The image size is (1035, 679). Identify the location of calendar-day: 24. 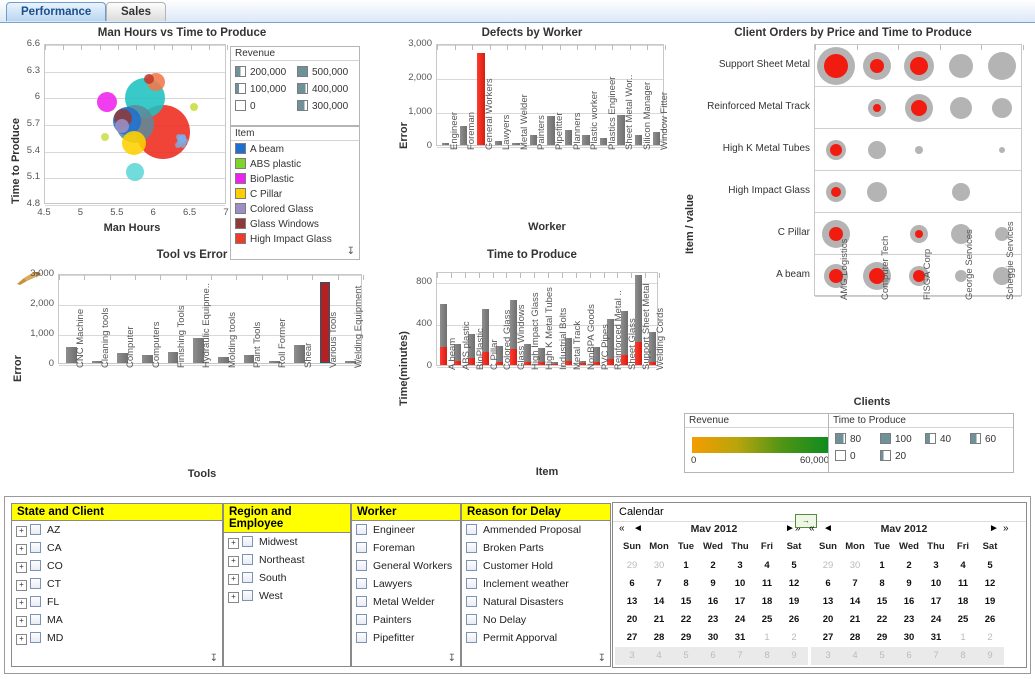
(740, 619).